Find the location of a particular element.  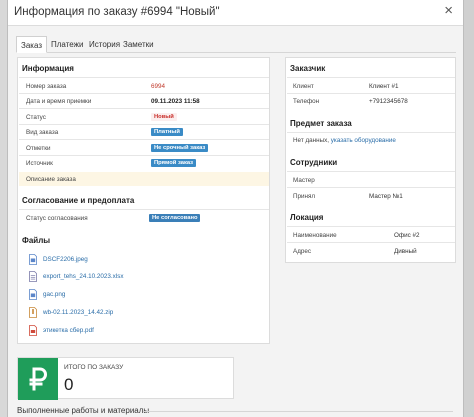

document-file-icon is located at coordinates (33, 276).